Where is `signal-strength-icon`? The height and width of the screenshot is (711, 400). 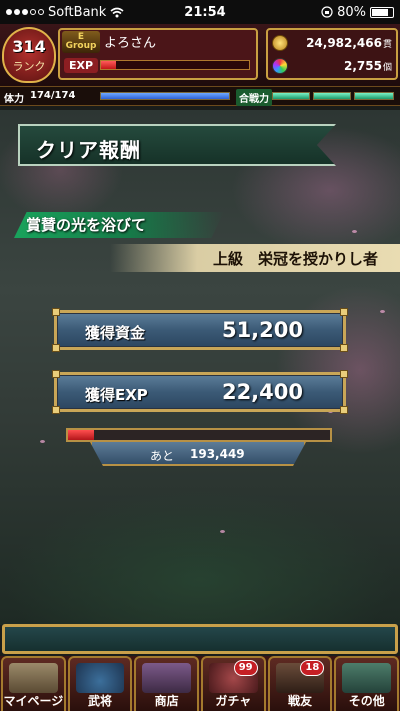 signal-strength-icon is located at coordinates (25, 12).